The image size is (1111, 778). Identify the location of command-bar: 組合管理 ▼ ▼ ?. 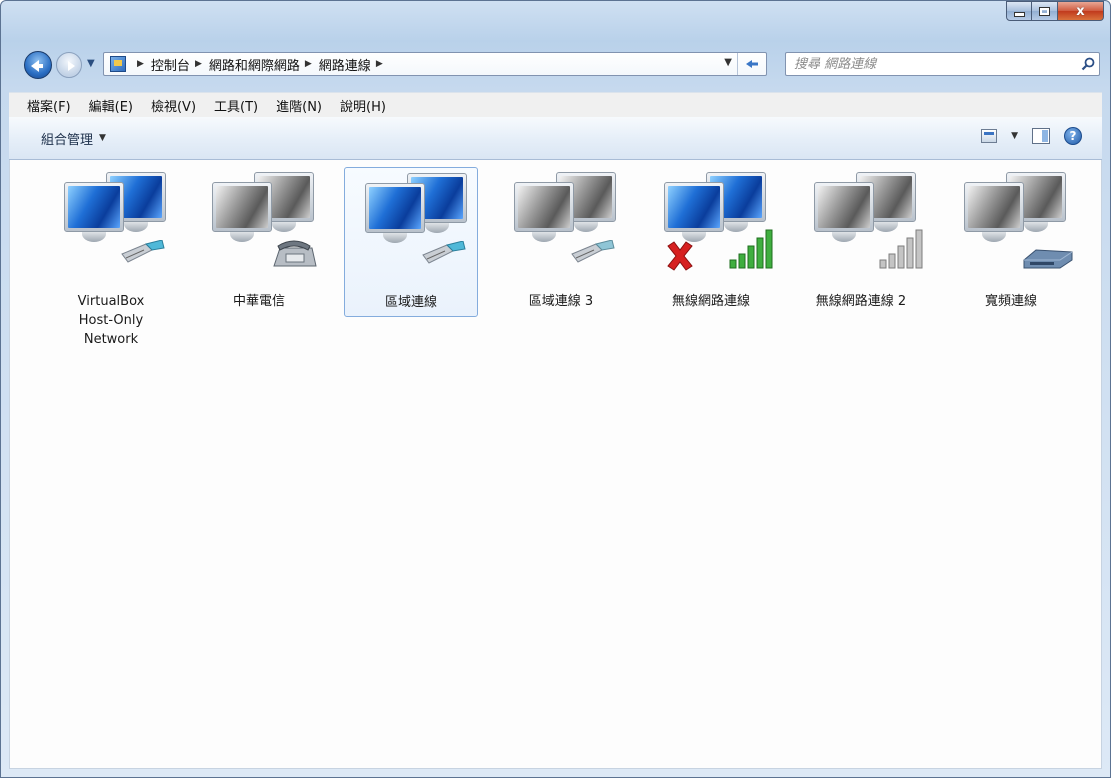
(555, 138).